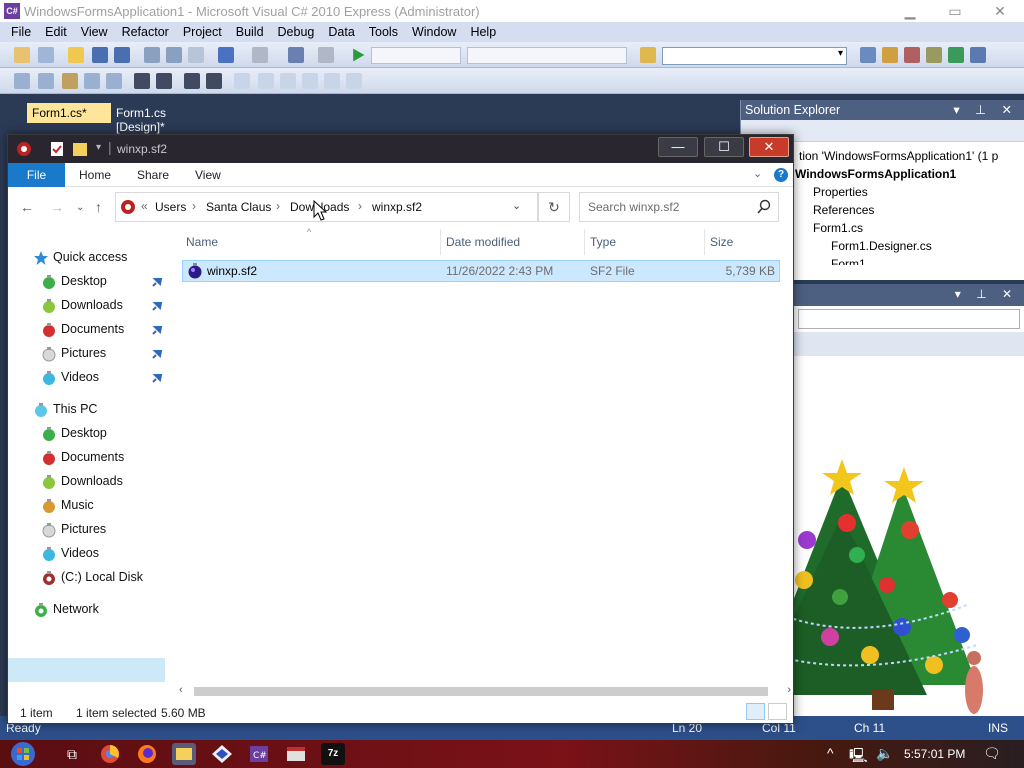 Image resolution: width=1024 pixels, height=768 pixels. I want to click on network-tray-icon: 🖳, so click(858, 756).